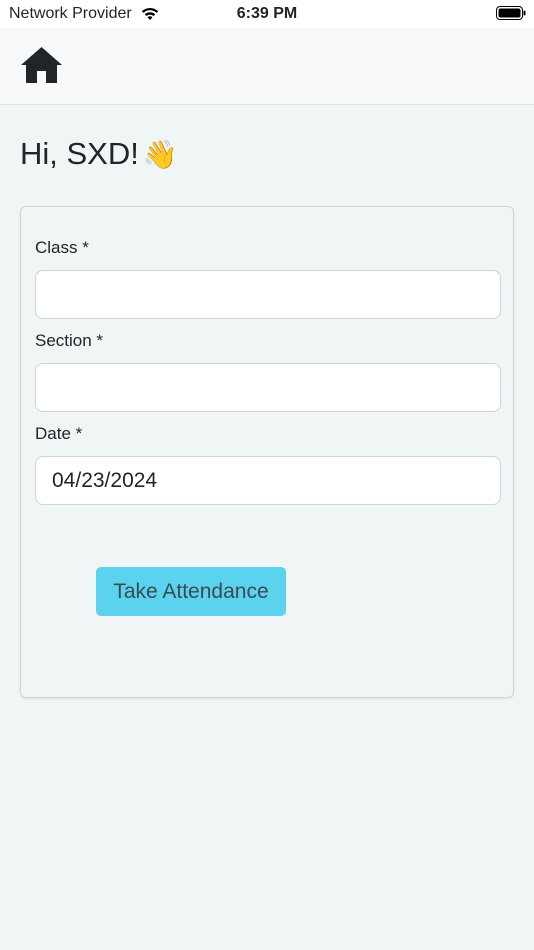  Describe the element at coordinates (268, 387) in the screenshot. I see `section-input` at that location.